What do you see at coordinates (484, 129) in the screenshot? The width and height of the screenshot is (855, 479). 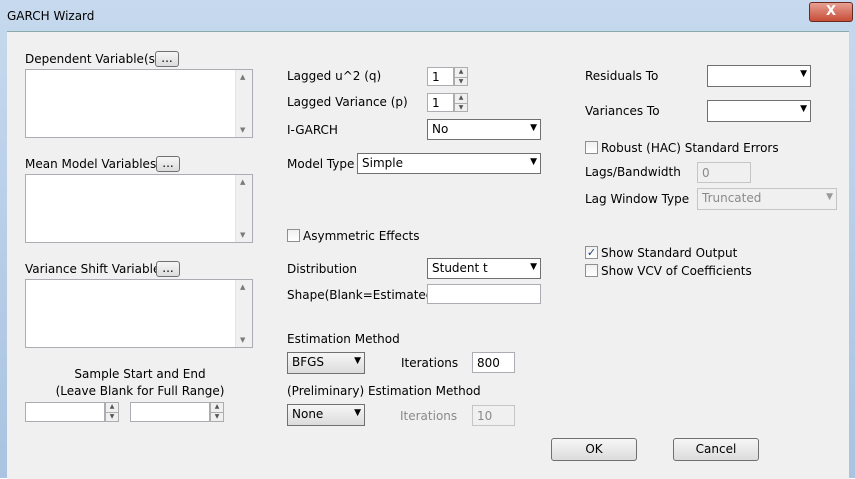 I see `igarch-dropdown: No ▼` at bounding box center [484, 129].